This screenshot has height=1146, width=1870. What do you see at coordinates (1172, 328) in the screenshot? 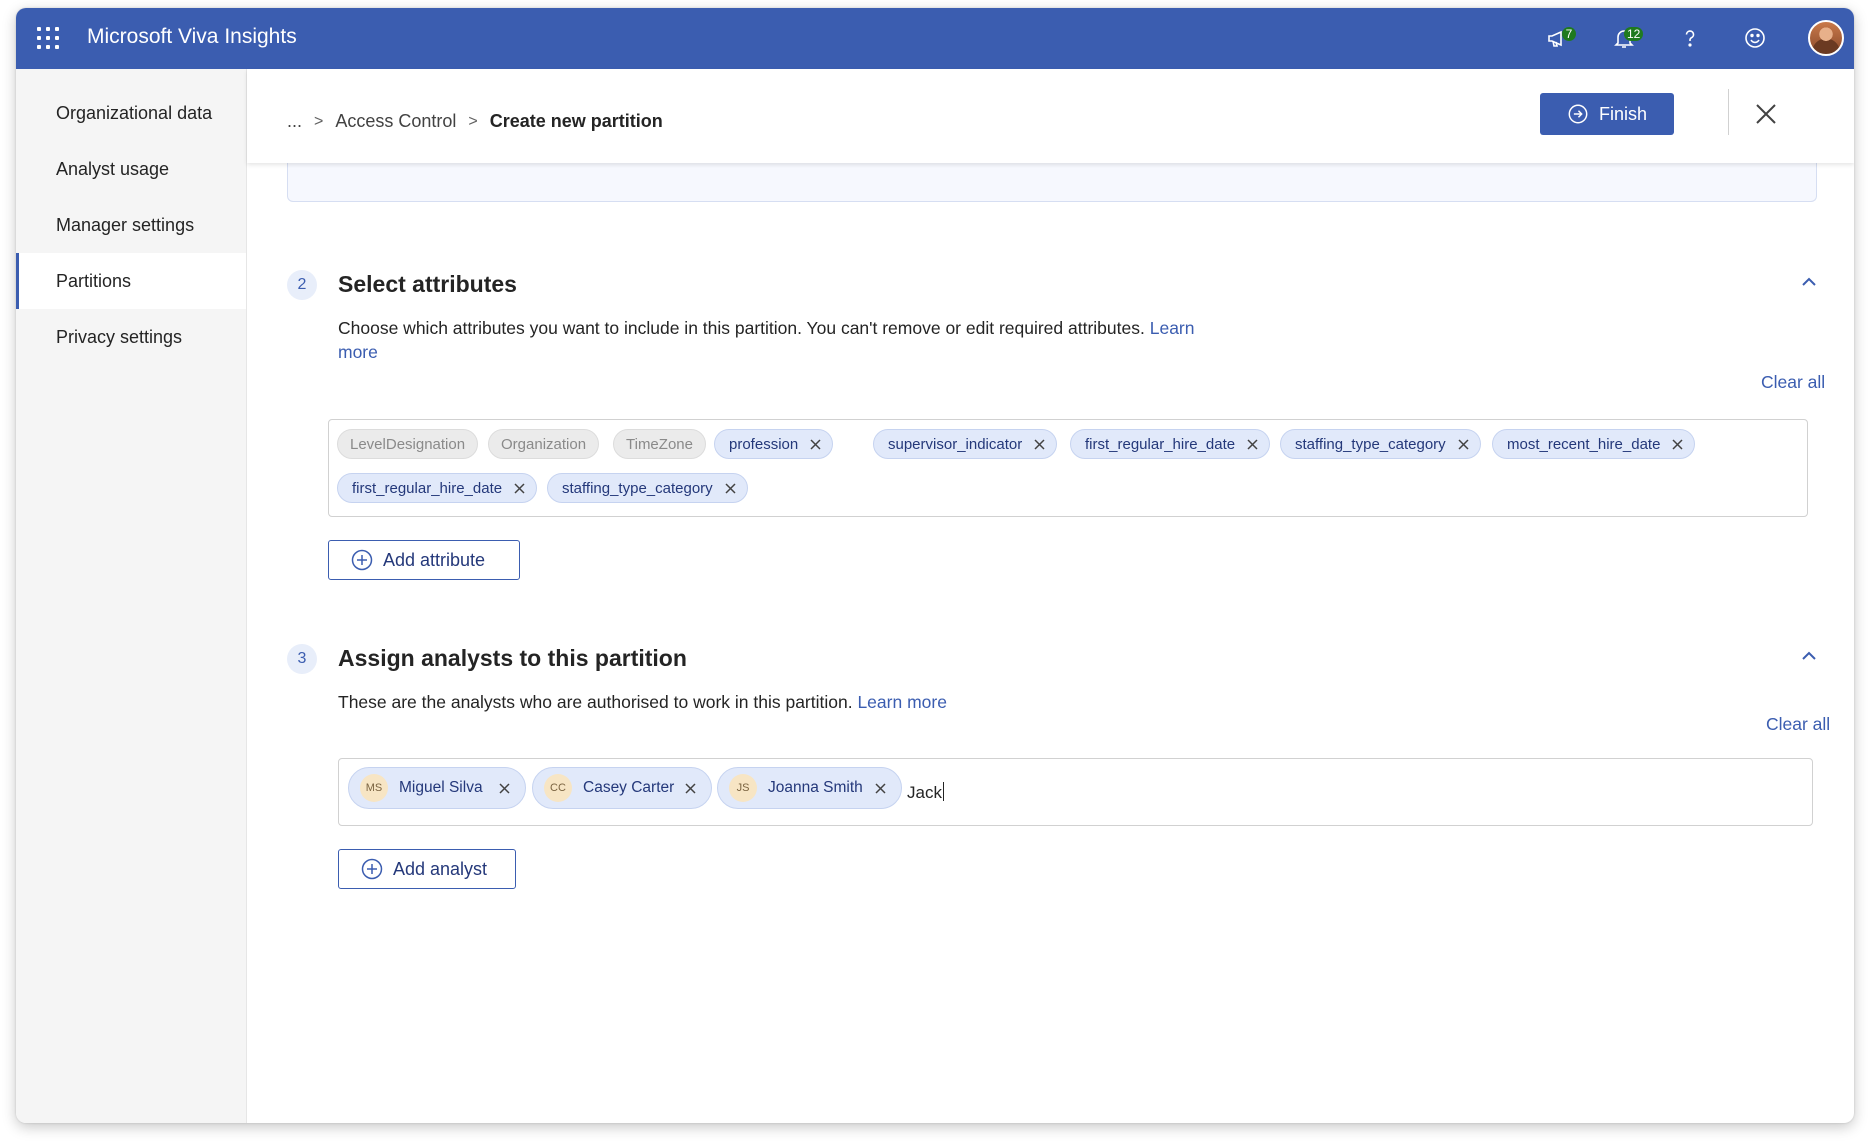
I see `learn-more-link: Learn` at bounding box center [1172, 328].